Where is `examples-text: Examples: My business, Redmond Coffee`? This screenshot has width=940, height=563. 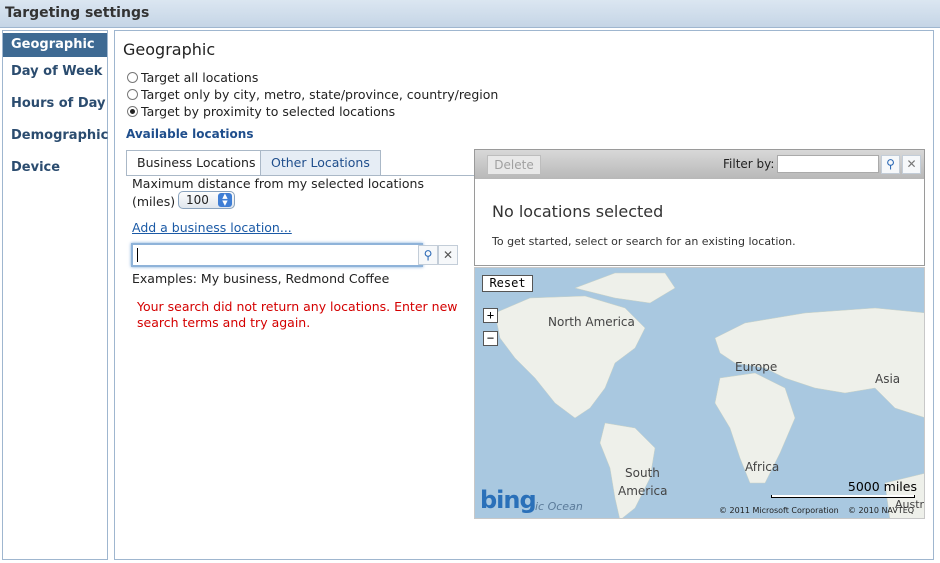
examples-text: Examples: My business, Redmond Coffee is located at coordinates (261, 278).